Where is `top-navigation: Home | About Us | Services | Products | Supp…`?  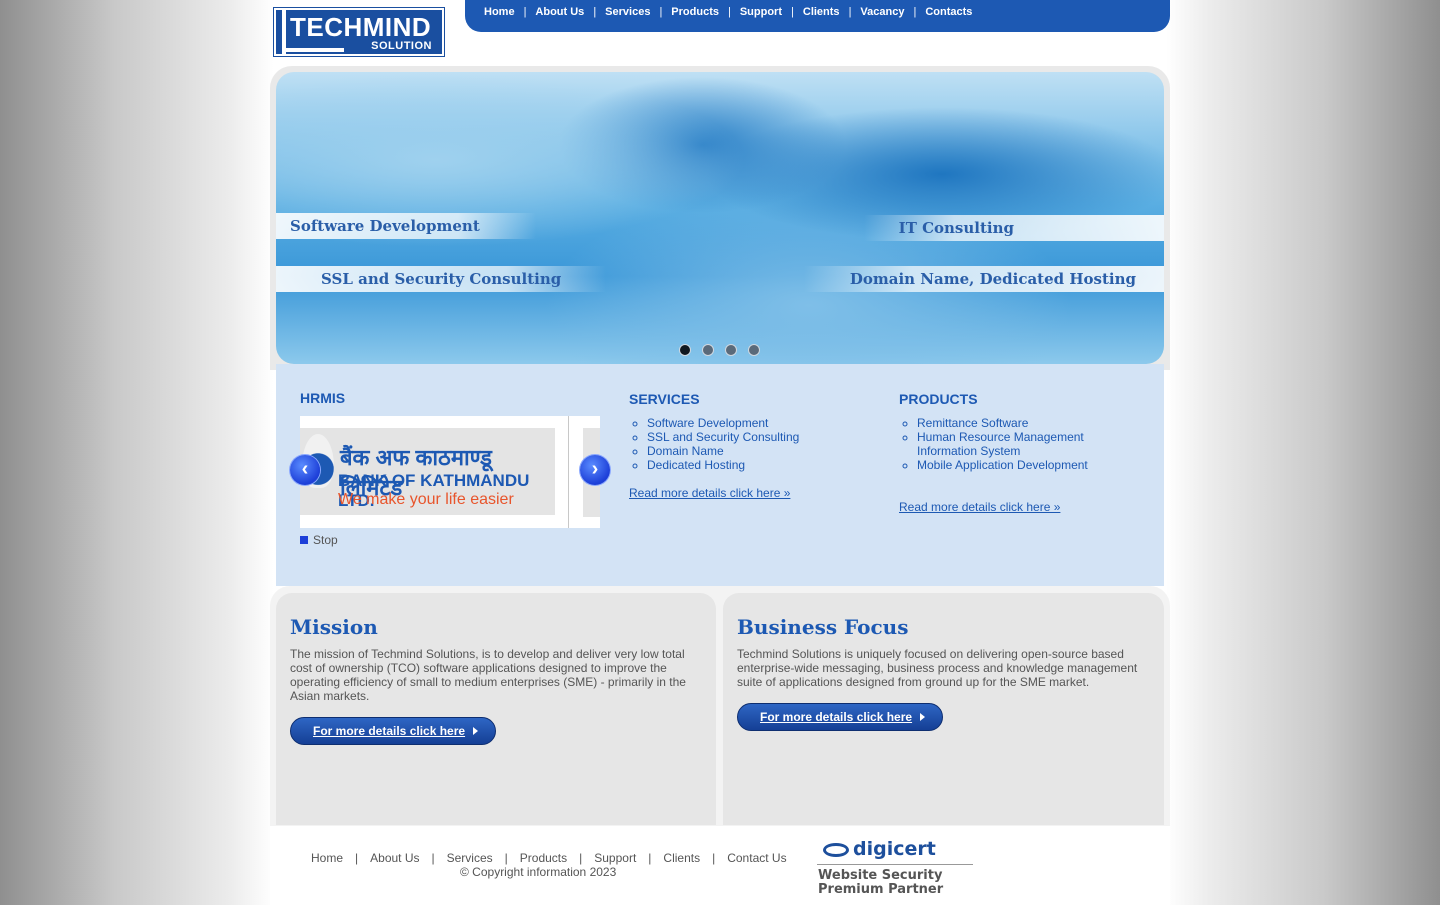
top-navigation: Home | About Us | Services | Products | Supp… is located at coordinates (817, 16).